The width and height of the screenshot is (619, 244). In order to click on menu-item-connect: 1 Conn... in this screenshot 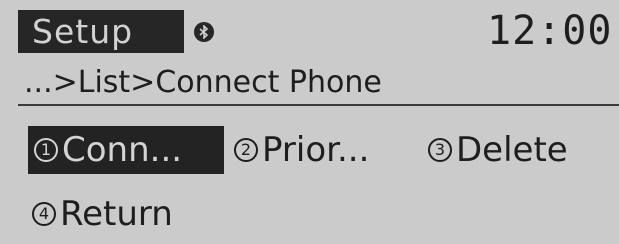, I will do `click(126, 150)`.